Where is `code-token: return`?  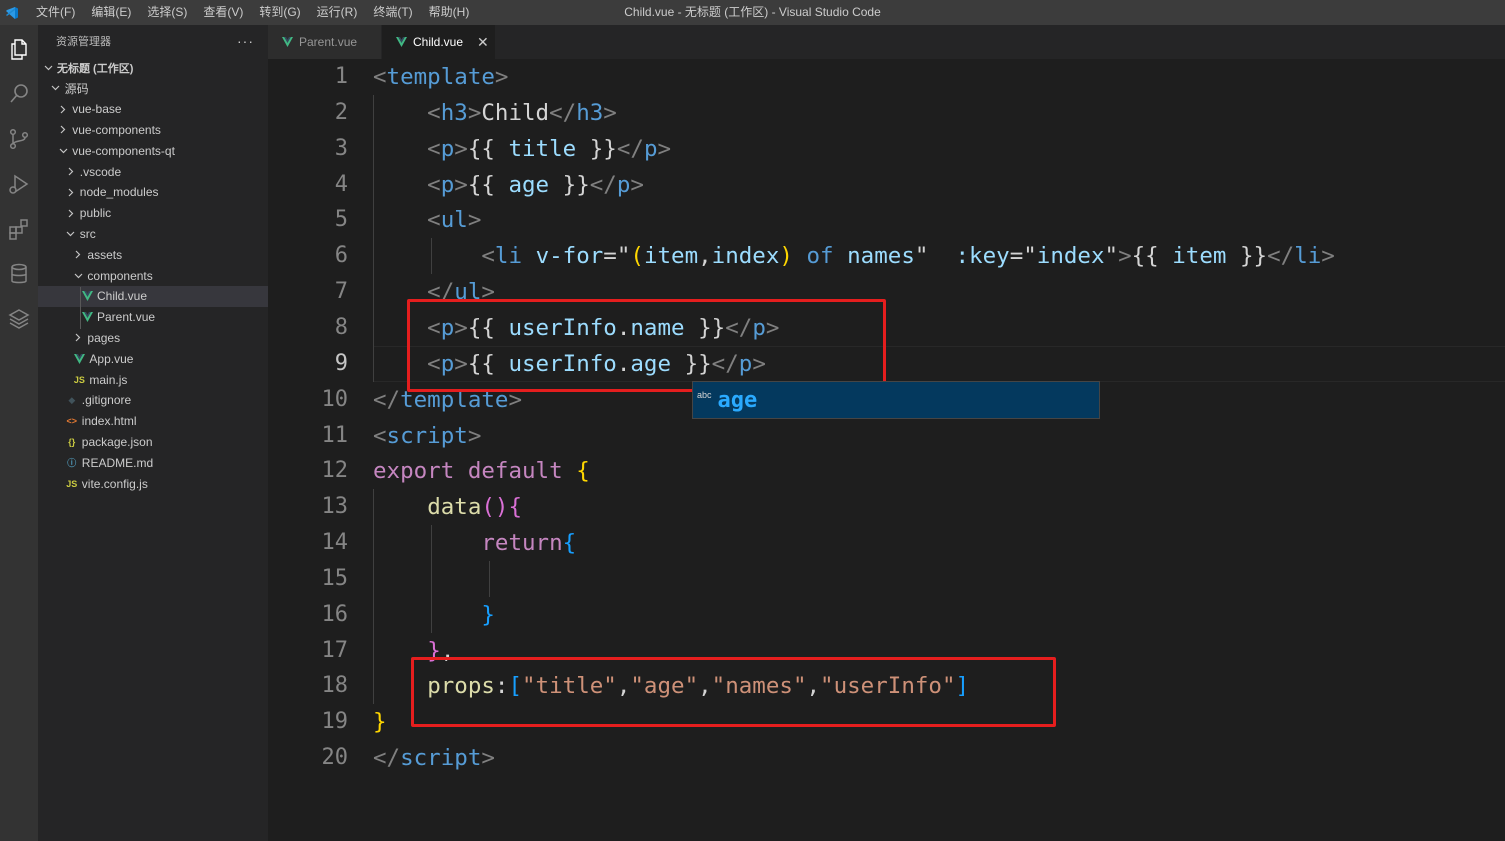
code-token: return is located at coordinates (522, 543).